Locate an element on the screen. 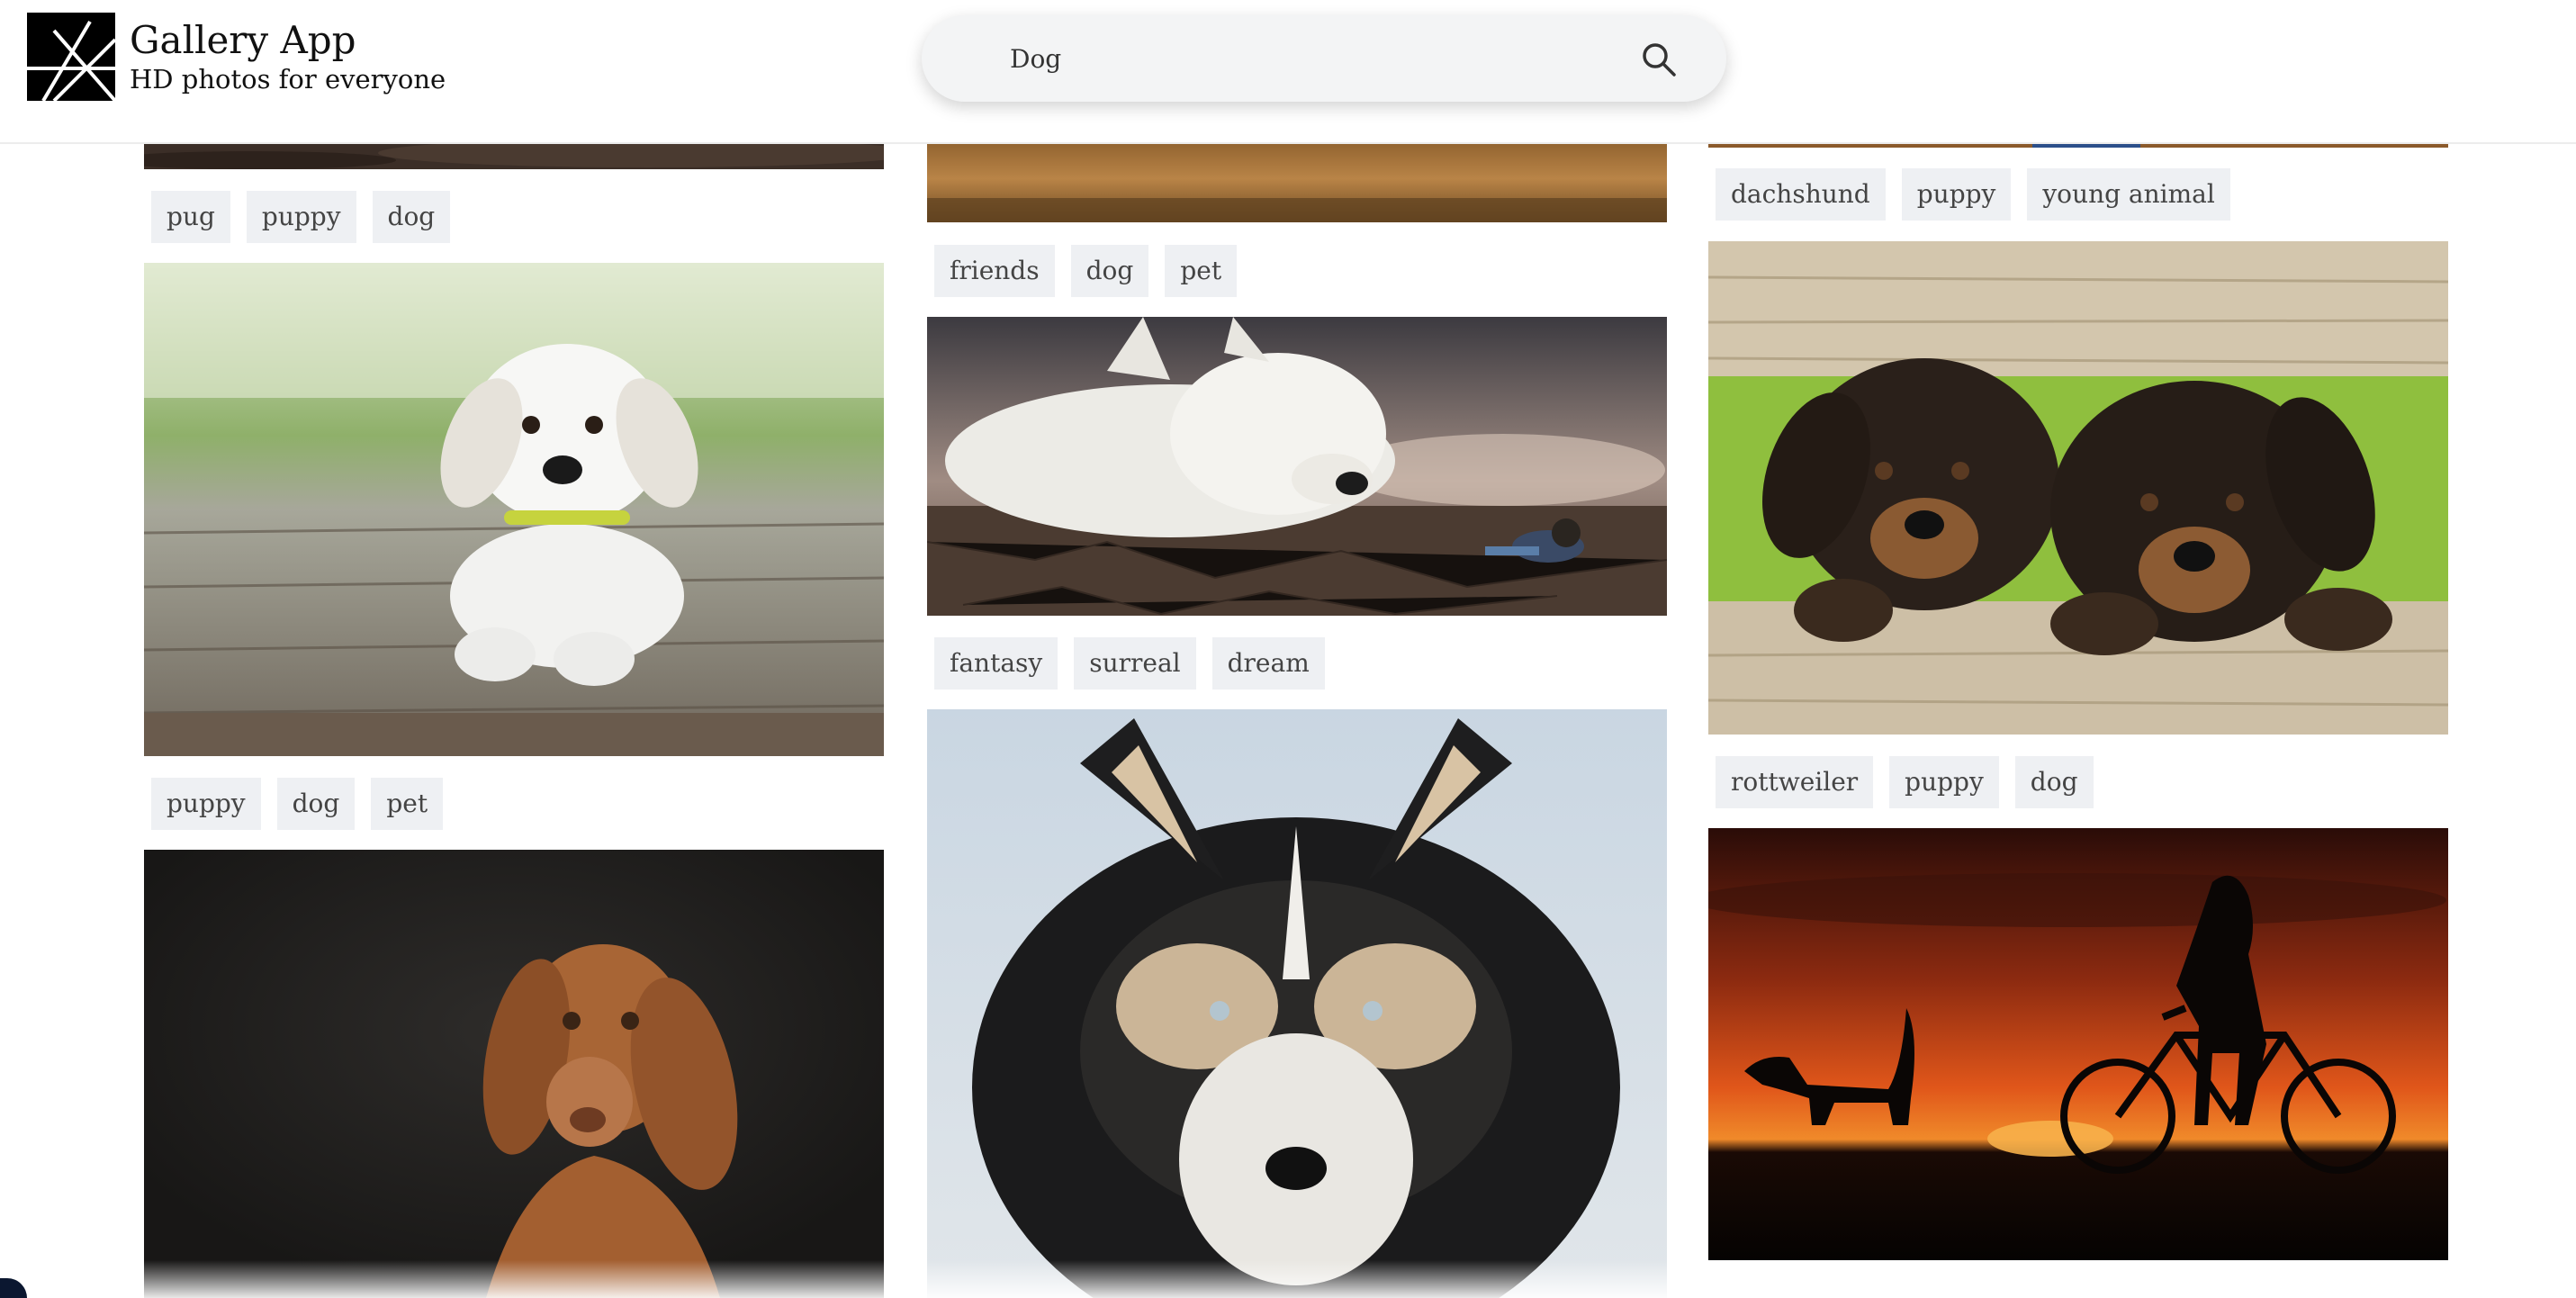  photo-tags: fantasy surreal dream is located at coordinates (1129, 663).